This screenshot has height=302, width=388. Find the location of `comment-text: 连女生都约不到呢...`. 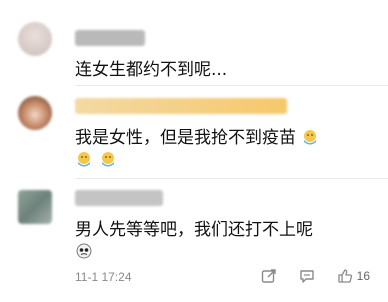

comment-text: 连女生都约不到呢... is located at coordinates (151, 70).